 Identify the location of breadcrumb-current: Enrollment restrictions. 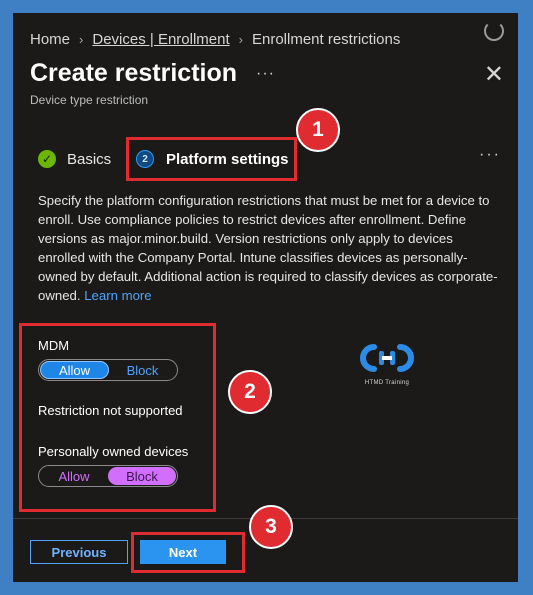
(326, 39).